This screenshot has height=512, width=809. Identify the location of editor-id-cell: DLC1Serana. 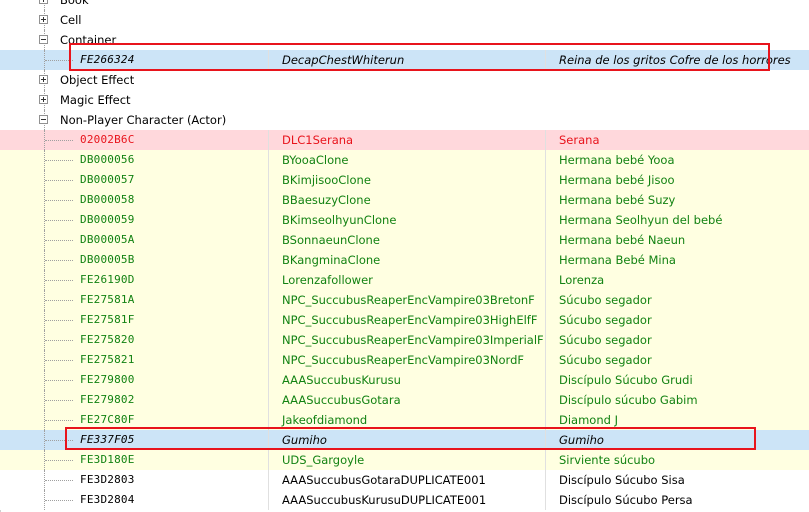
(318, 140).